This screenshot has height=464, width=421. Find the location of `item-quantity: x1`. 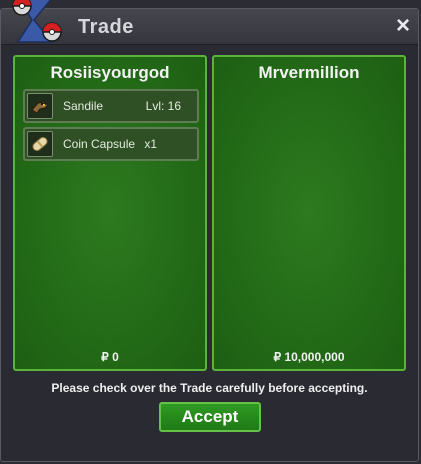

item-quantity: x1 is located at coordinates (150, 144).